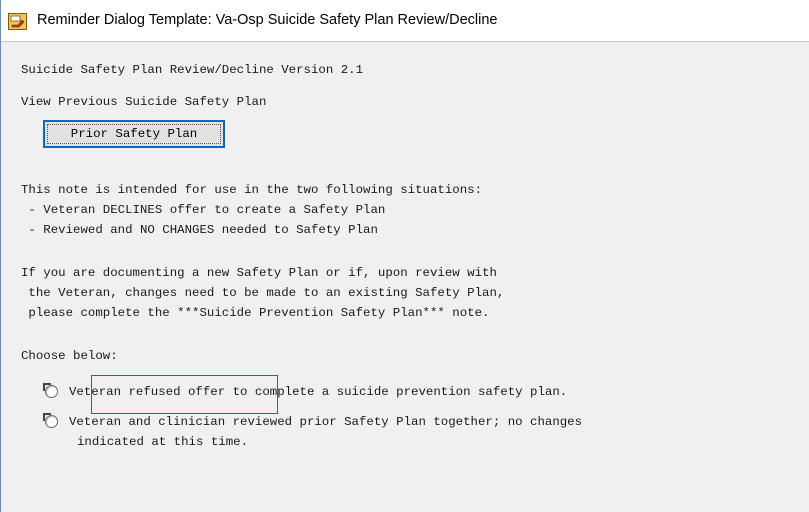  What do you see at coordinates (162, 442) in the screenshot?
I see `option-reviewed-label-continued: indicated at this time.` at bounding box center [162, 442].